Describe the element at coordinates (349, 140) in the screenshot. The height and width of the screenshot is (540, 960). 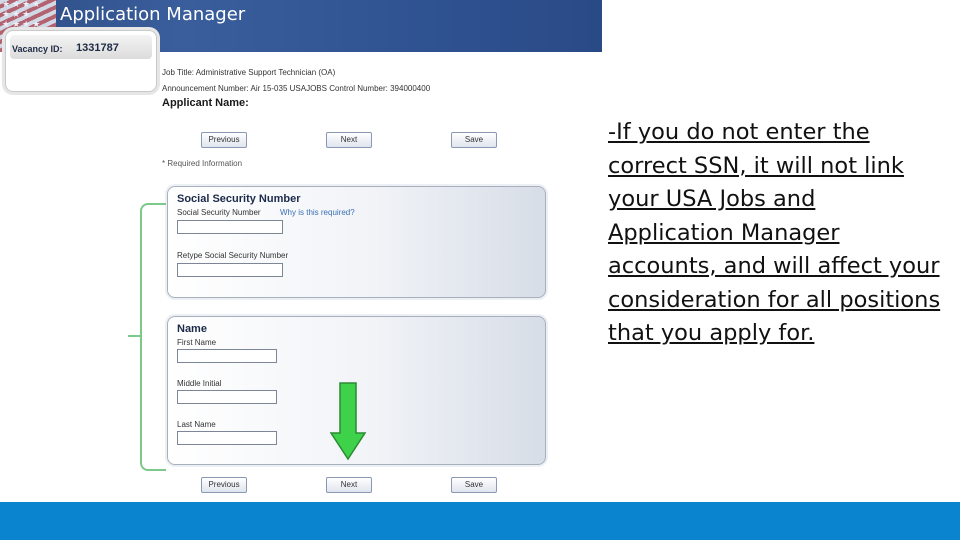
I see `next-button: Next` at that location.